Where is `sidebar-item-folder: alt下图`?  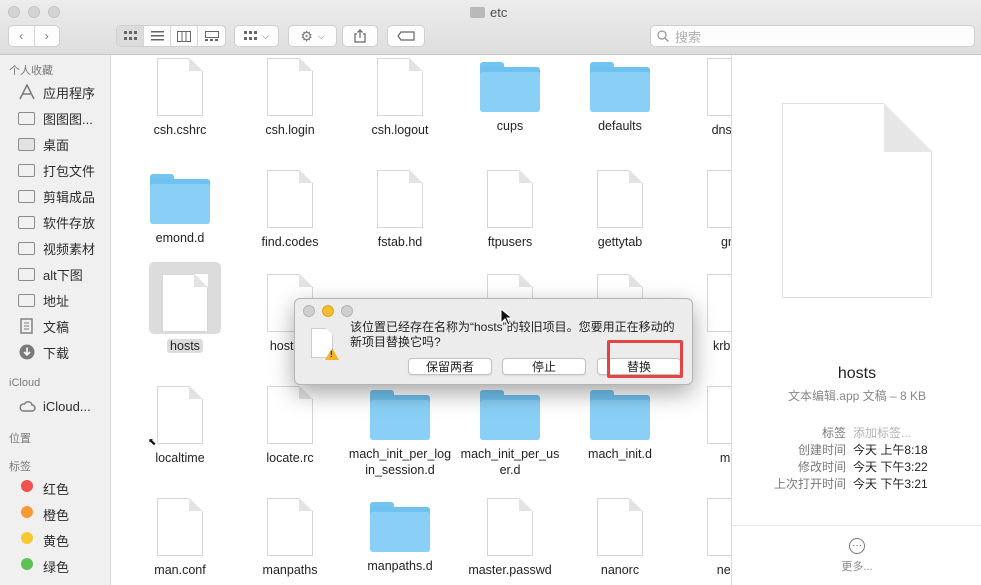
sidebar-item-folder: alt下图 is located at coordinates (50, 274).